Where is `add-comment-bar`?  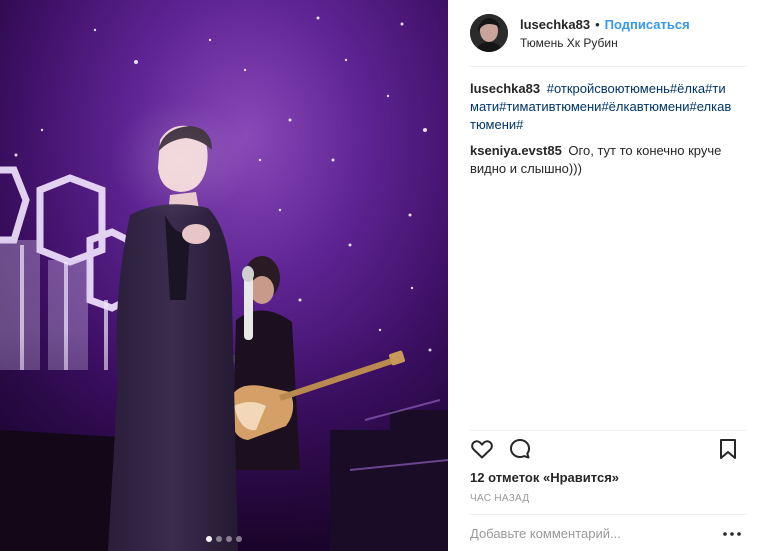
add-comment-bar is located at coordinates (608, 532).